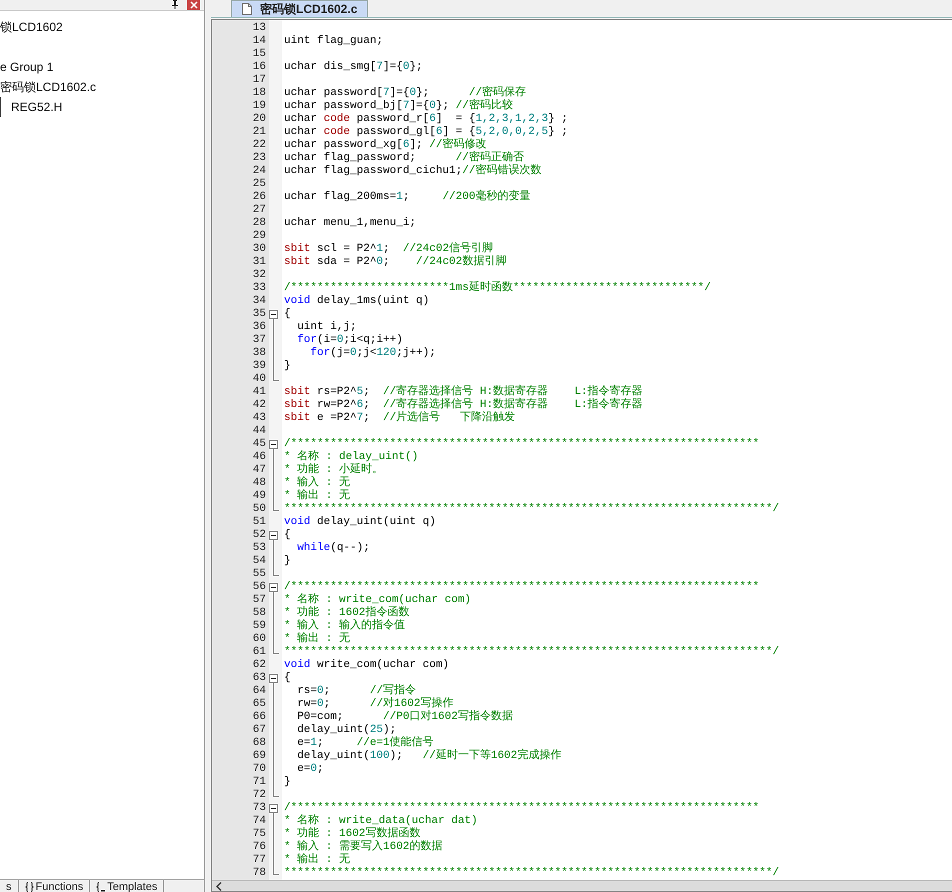  What do you see at coordinates (219, 886) in the screenshot?
I see `scroll-left-icon` at bounding box center [219, 886].